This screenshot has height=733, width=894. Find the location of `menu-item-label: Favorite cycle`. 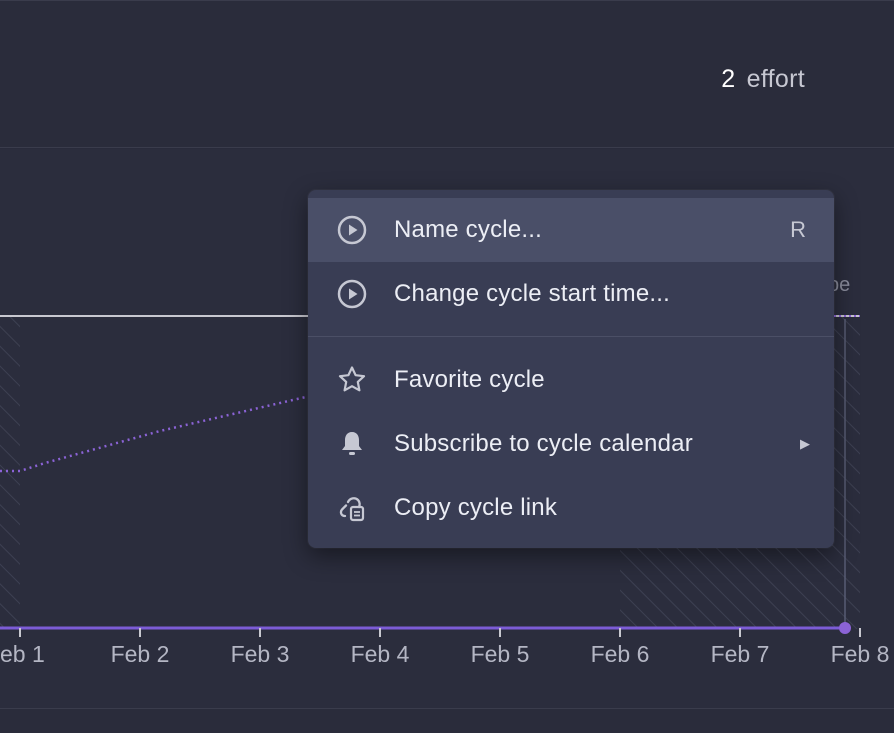

menu-item-label: Favorite cycle is located at coordinates (469, 379).